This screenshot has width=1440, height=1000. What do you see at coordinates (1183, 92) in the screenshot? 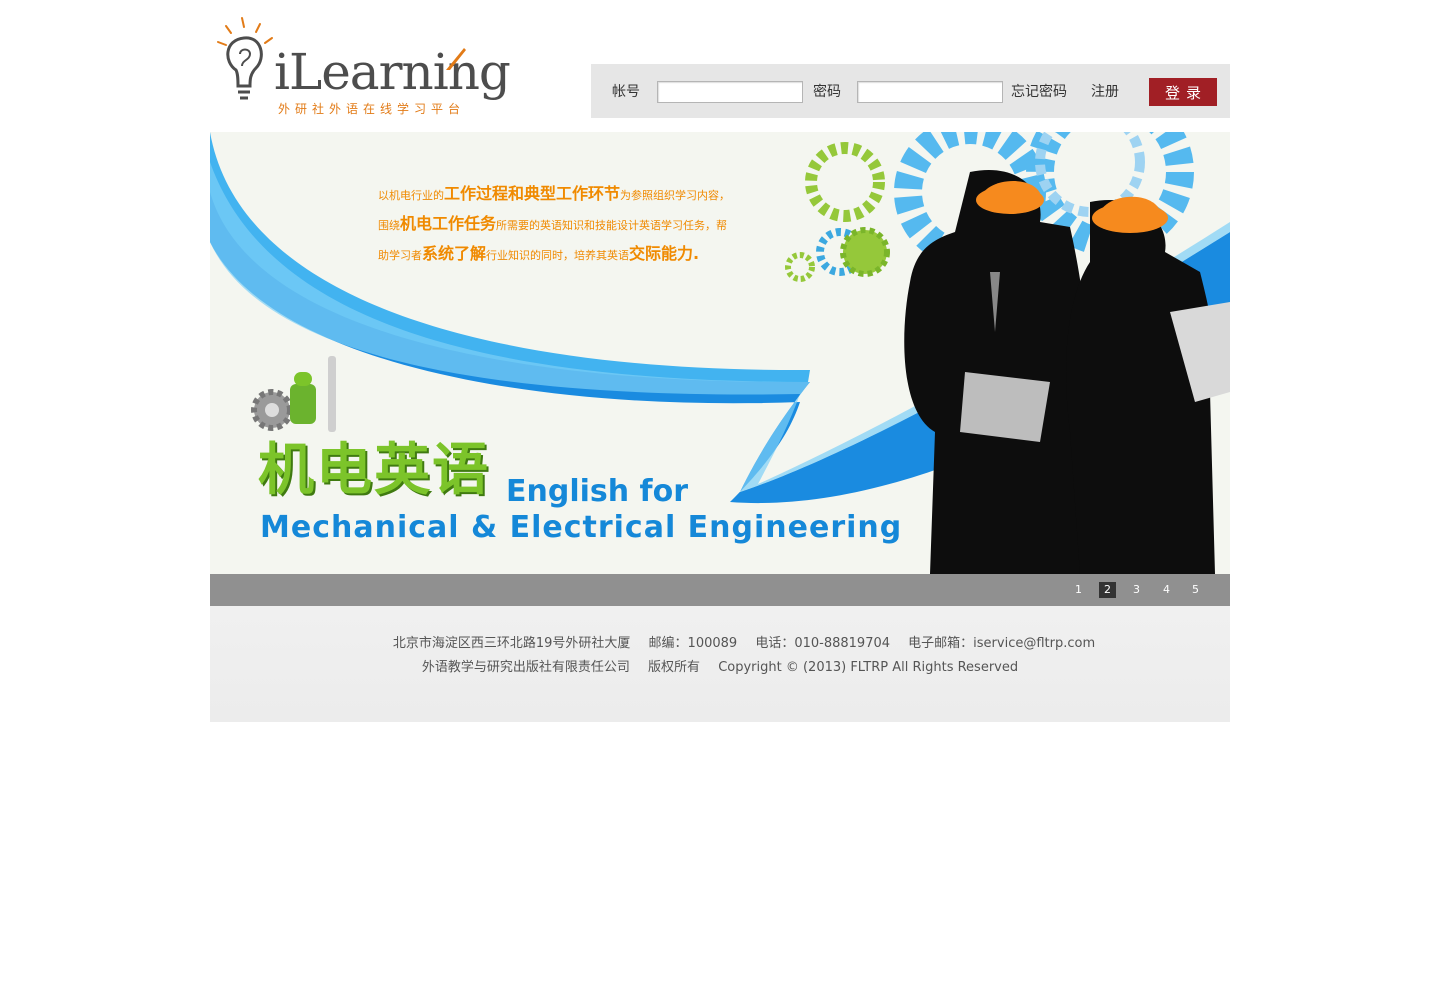
I see `login-button: 登录` at bounding box center [1183, 92].